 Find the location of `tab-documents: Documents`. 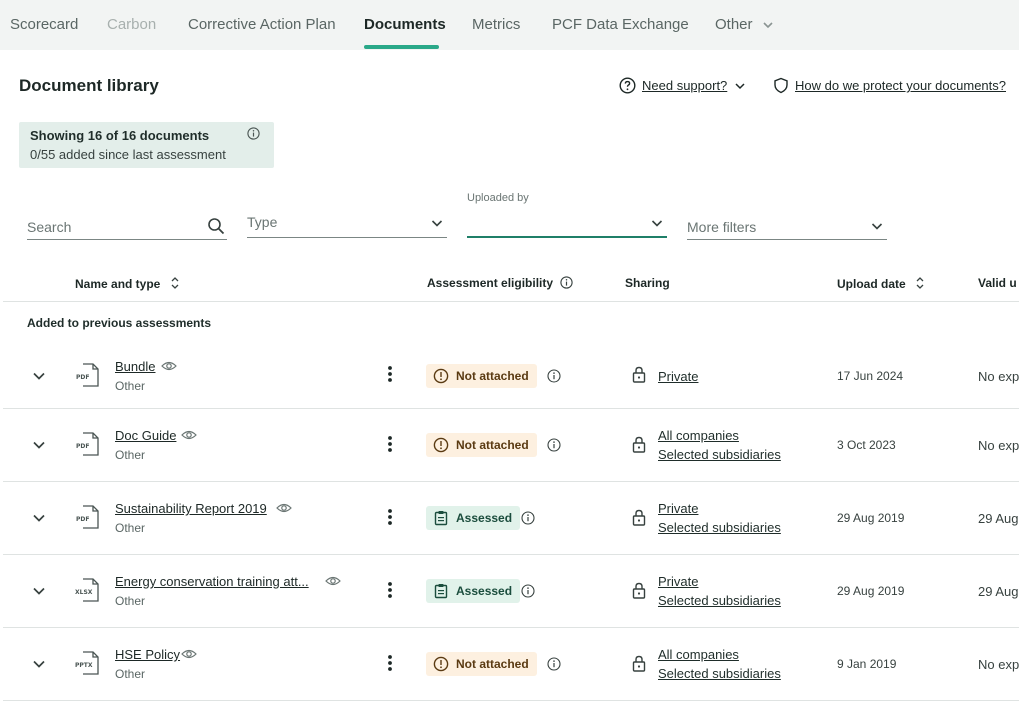

tab-documents: Documents is located at coordinates (405, 24).